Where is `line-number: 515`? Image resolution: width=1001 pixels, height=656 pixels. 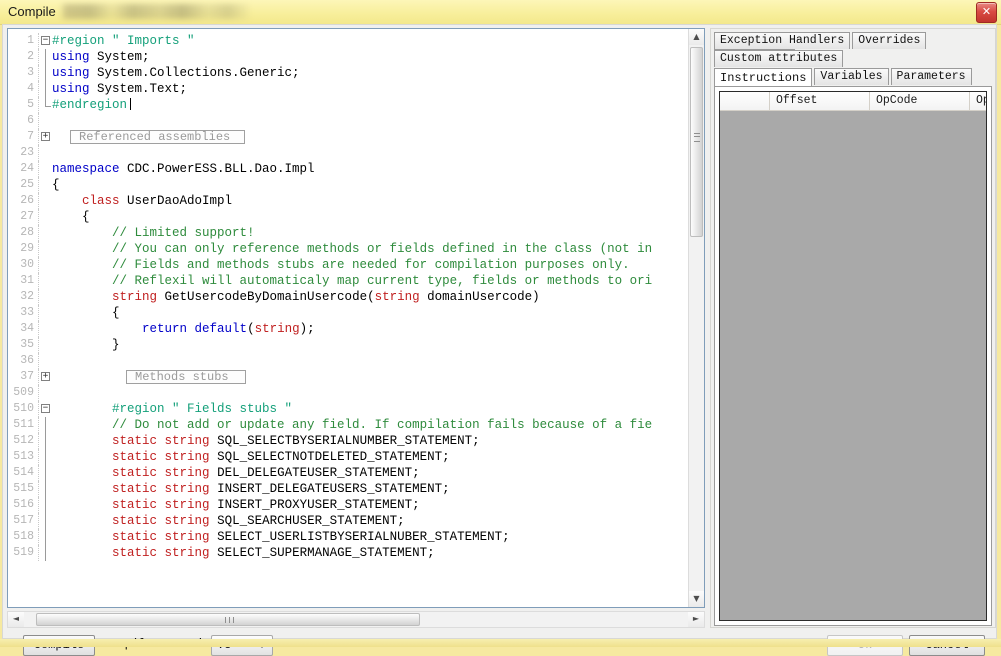 line-number: 515 is located at coordinates (23, 488).